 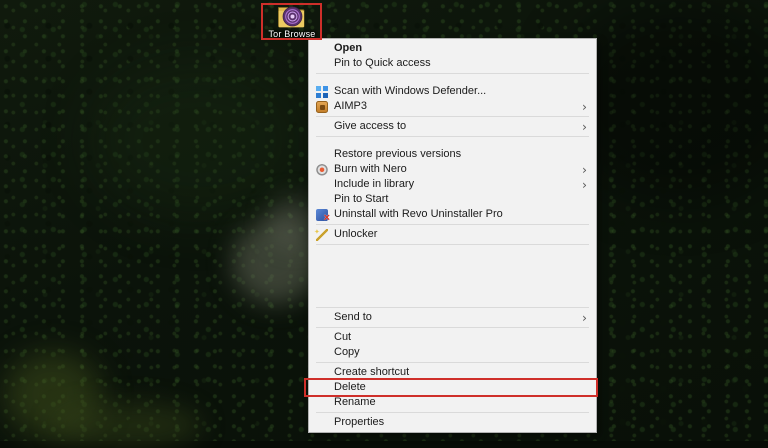 What do you see at coordinates (361, 199) in the screenshot?
I see `menu-item-label: Pin to Start` at bounding box center [361, 199].